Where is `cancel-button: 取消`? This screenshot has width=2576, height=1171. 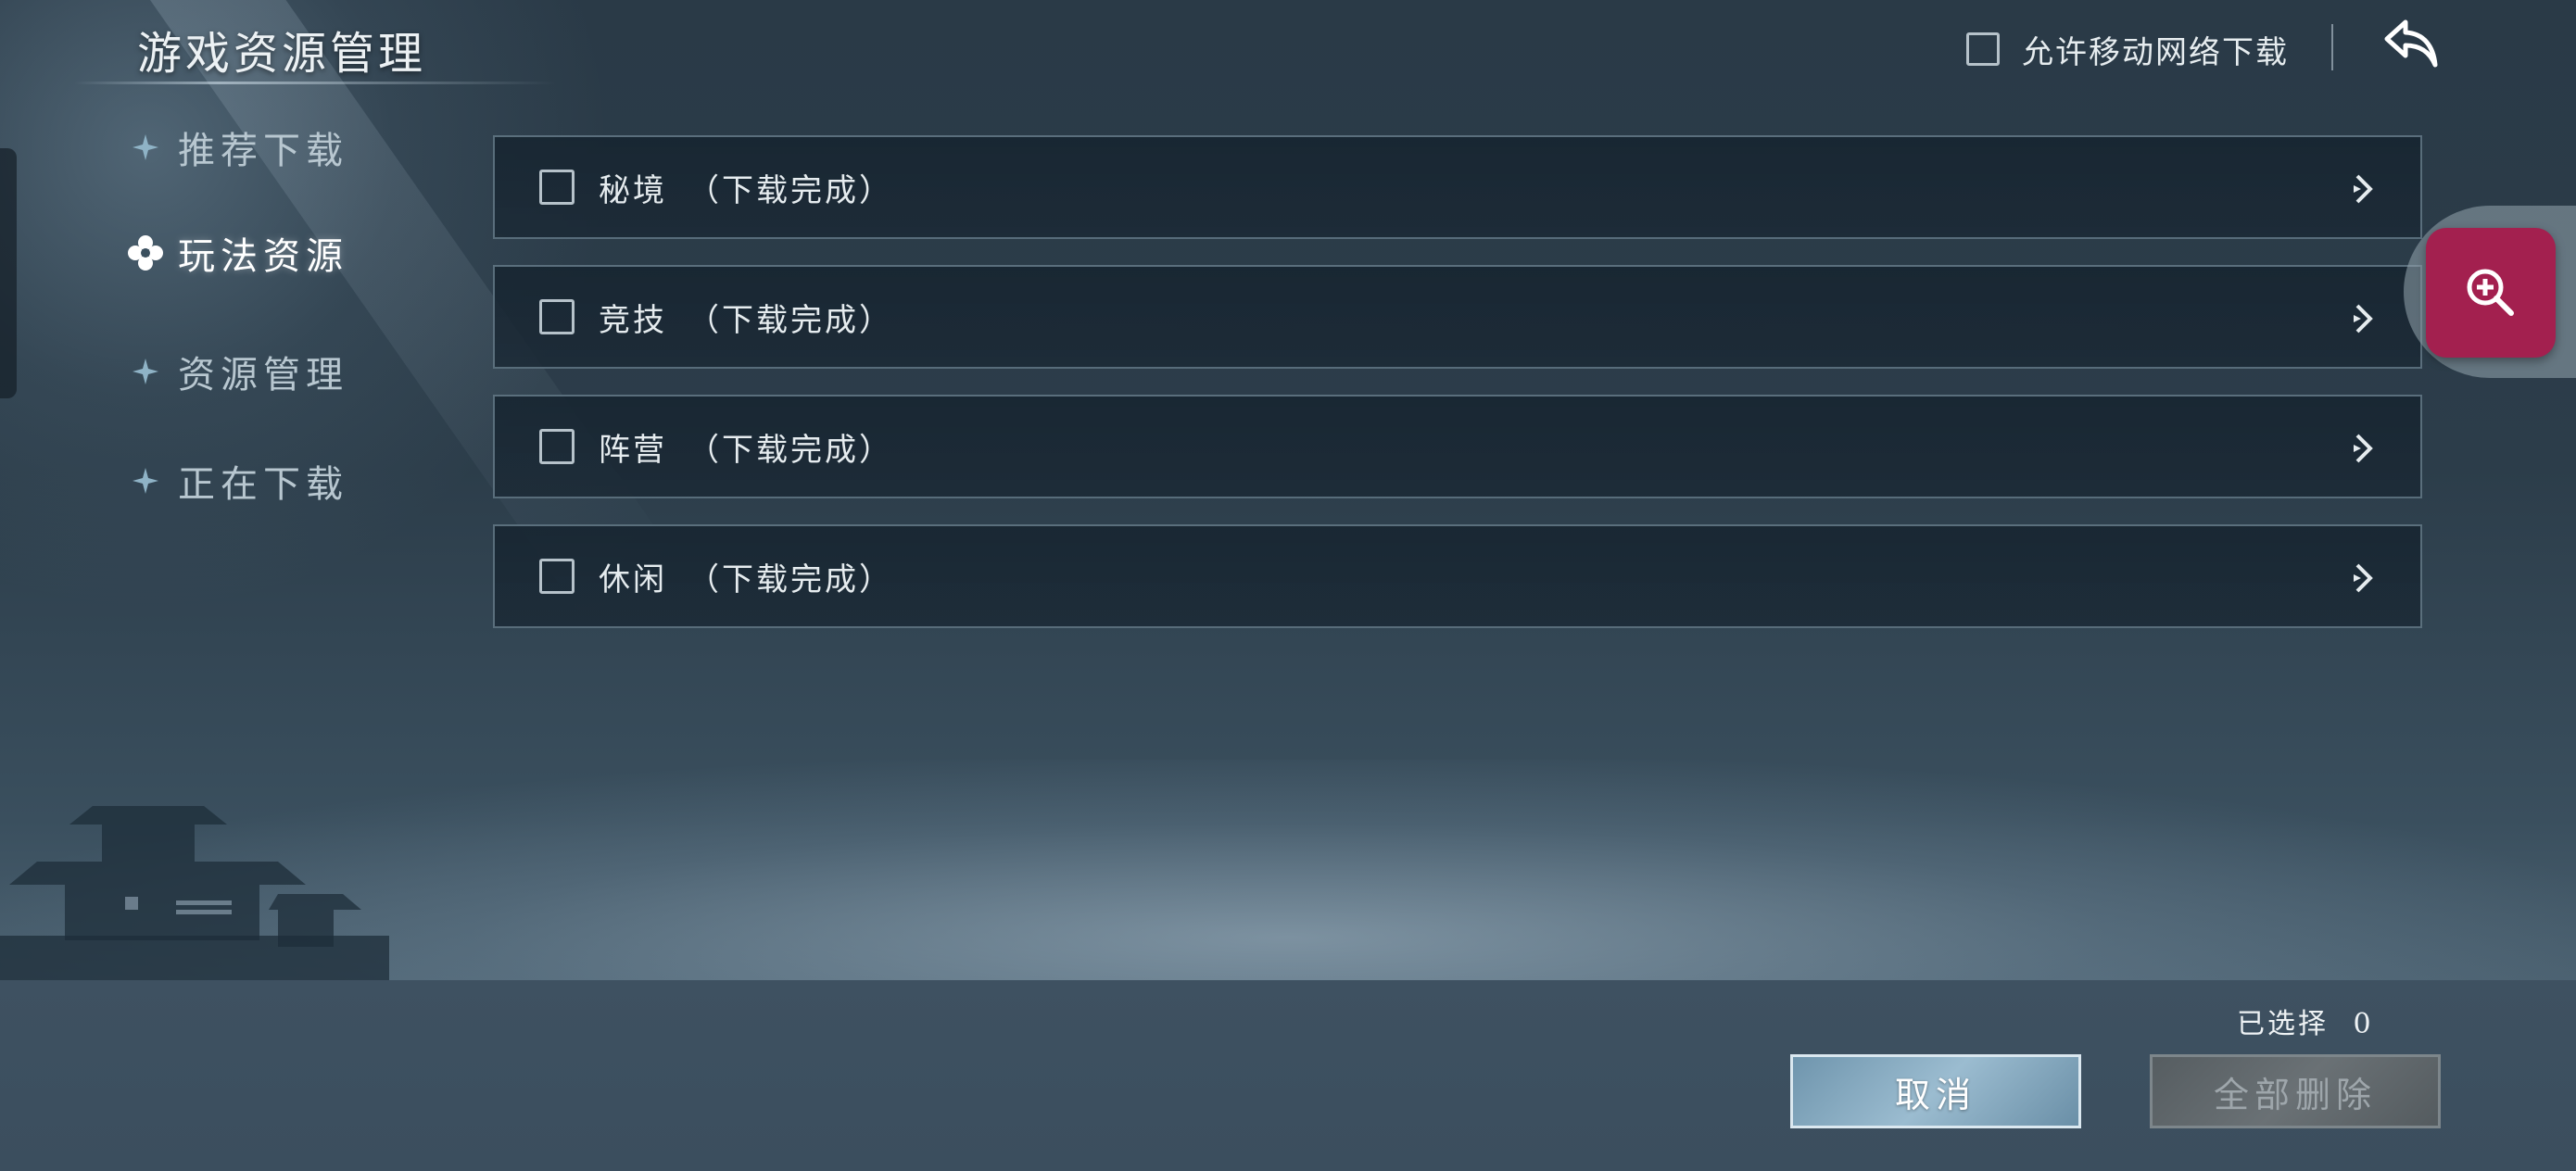 cancel-button: 取消 is located at coordinates (1935, 1091).